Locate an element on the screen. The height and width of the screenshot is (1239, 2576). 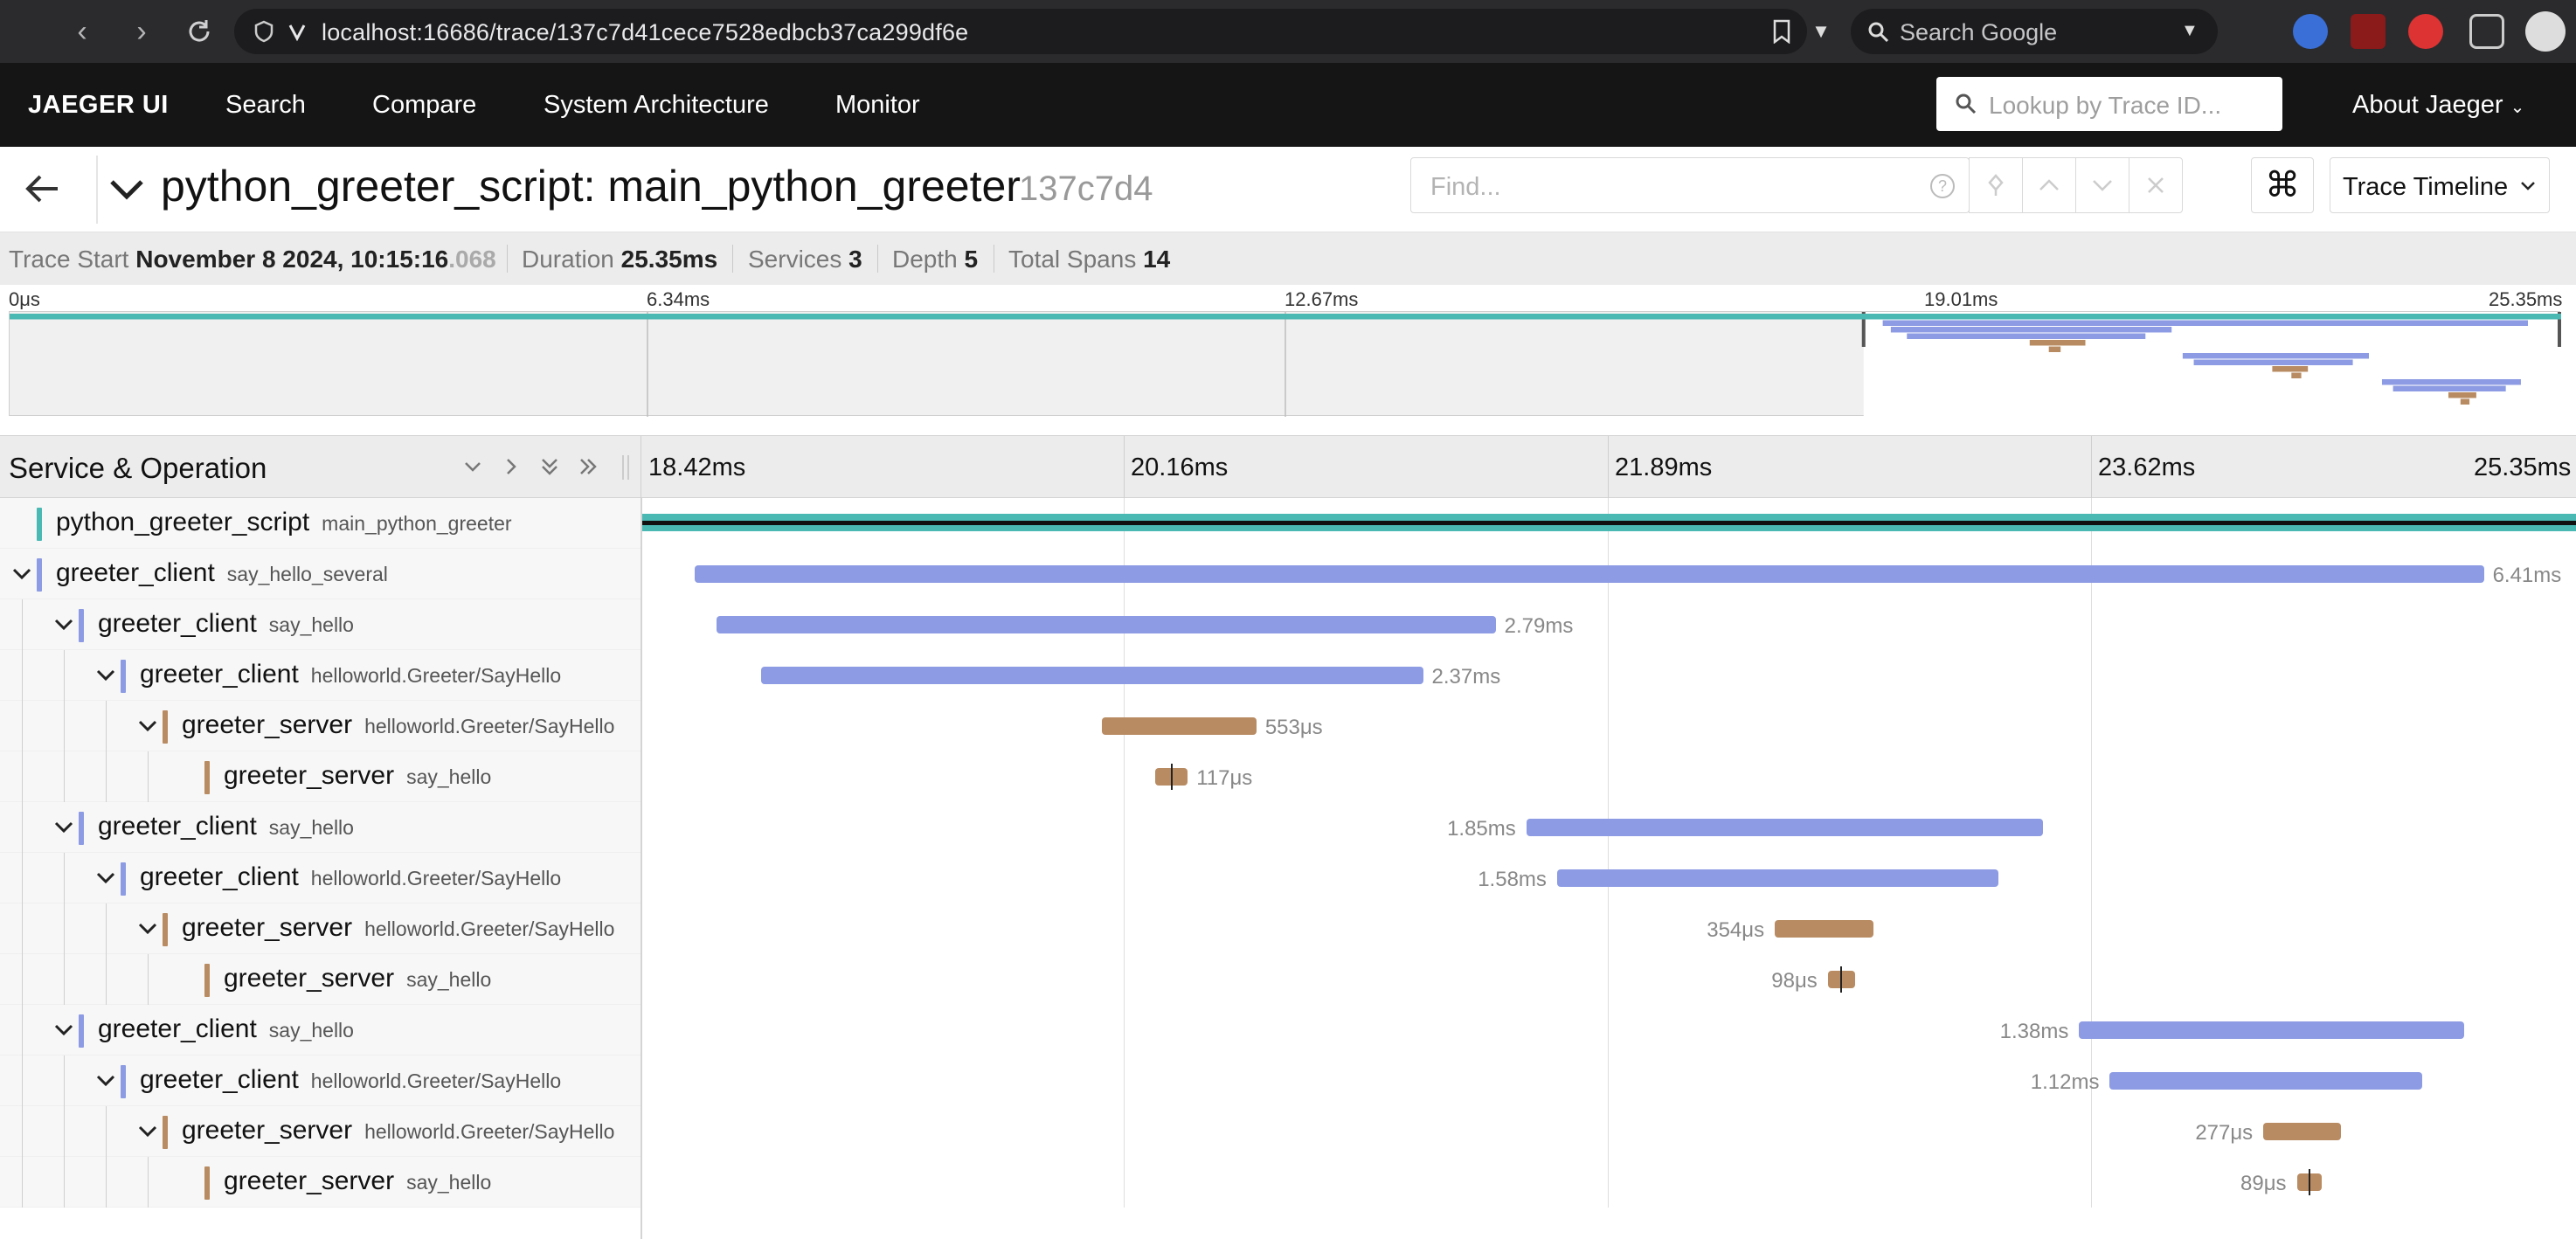
profile-avatar-icon is located at coordinates (2545, 31).